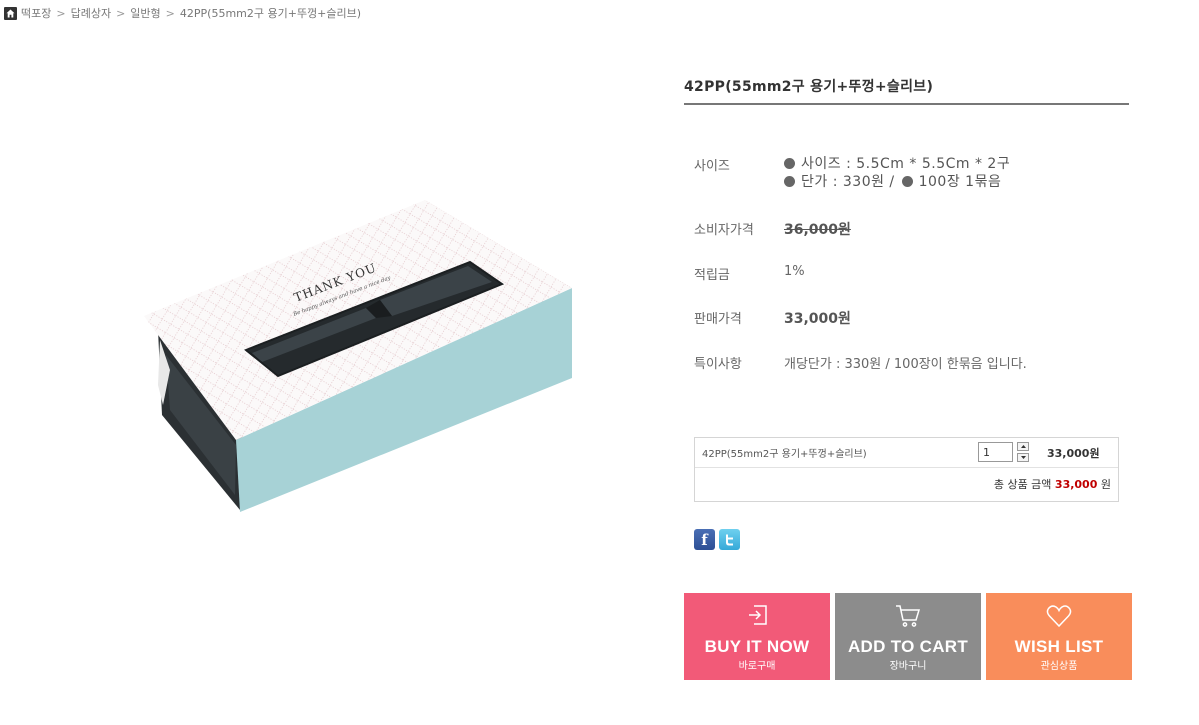 The width and height of the screenshot is (1199, 725). Describe the element at coordinates (10, 13) in the screenshot. I see `home-icon` at that location.